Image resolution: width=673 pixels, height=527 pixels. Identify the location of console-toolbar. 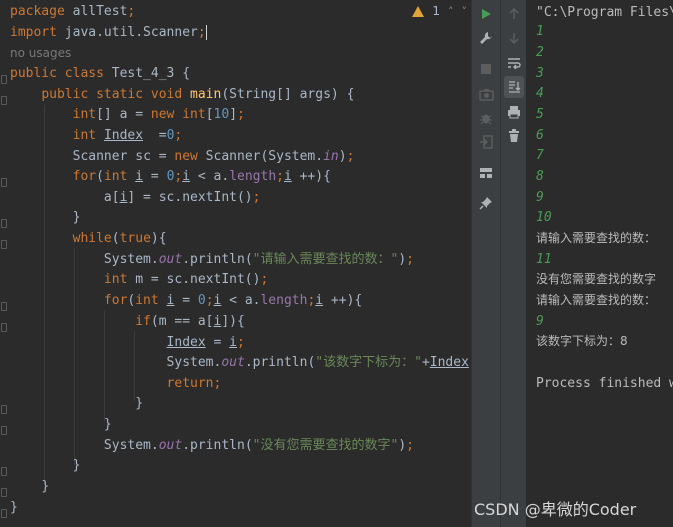
(513, 263).